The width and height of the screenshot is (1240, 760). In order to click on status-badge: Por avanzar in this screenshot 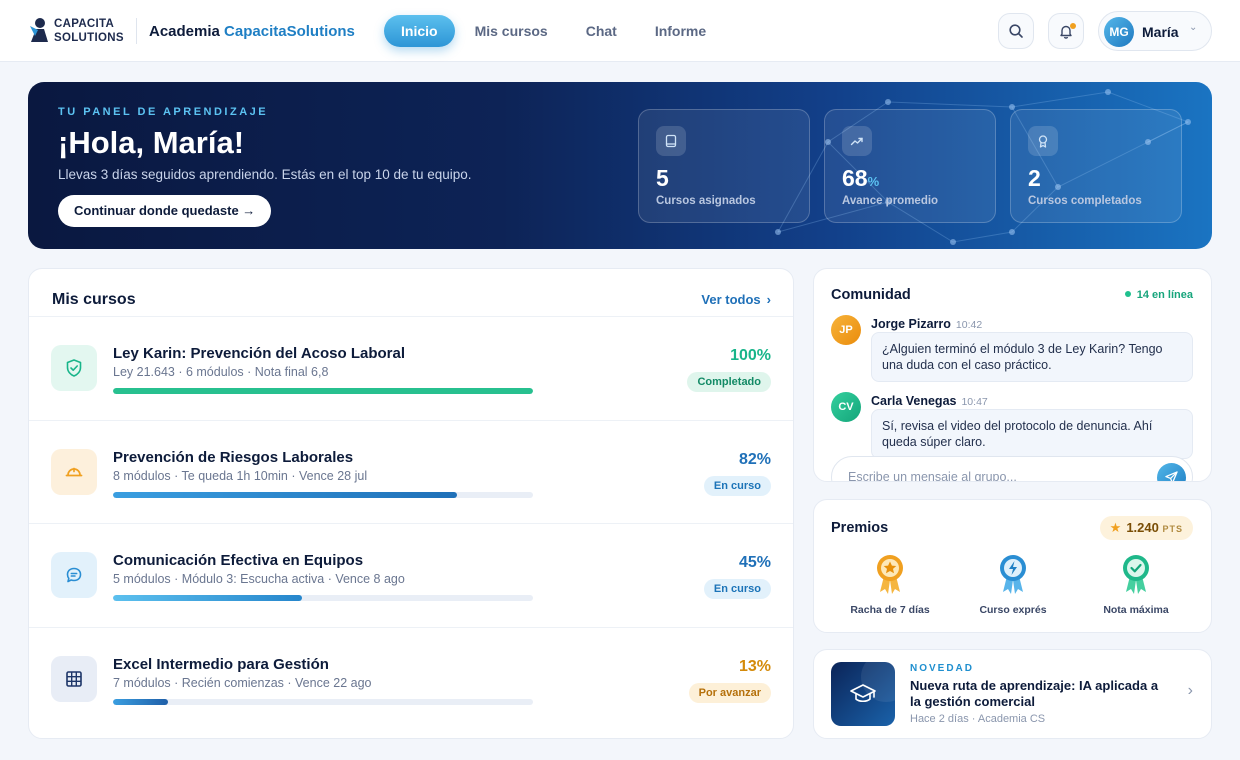, I will do `click(729, 693)`.